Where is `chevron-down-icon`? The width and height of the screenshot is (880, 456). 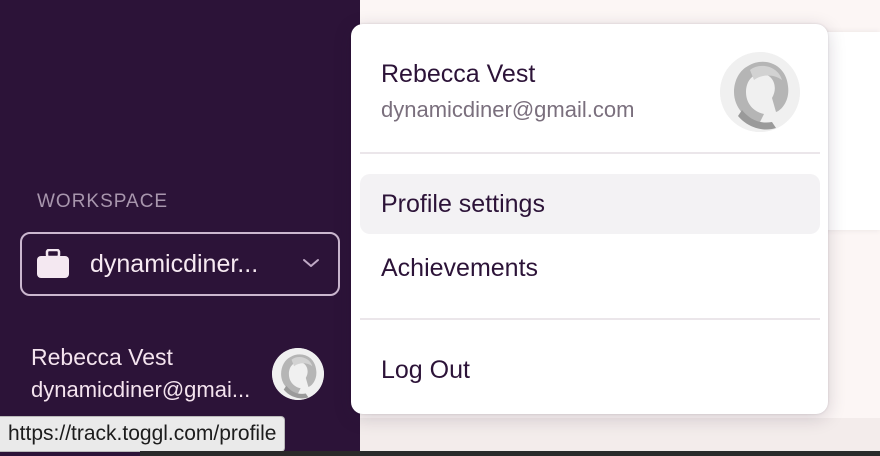 chevron-down-icon is located at coordinates (311, 265).